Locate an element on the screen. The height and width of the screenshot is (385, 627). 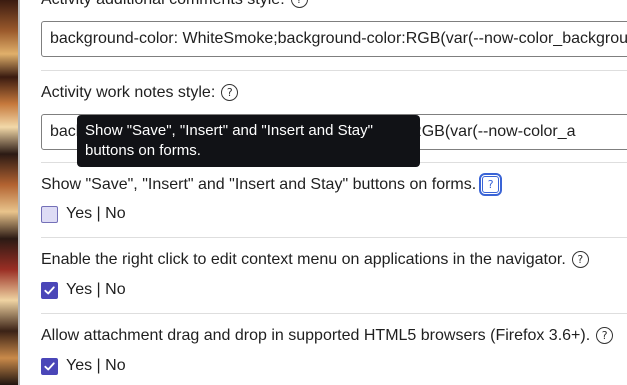
background-image-strip is located at coordinates (10, 192).